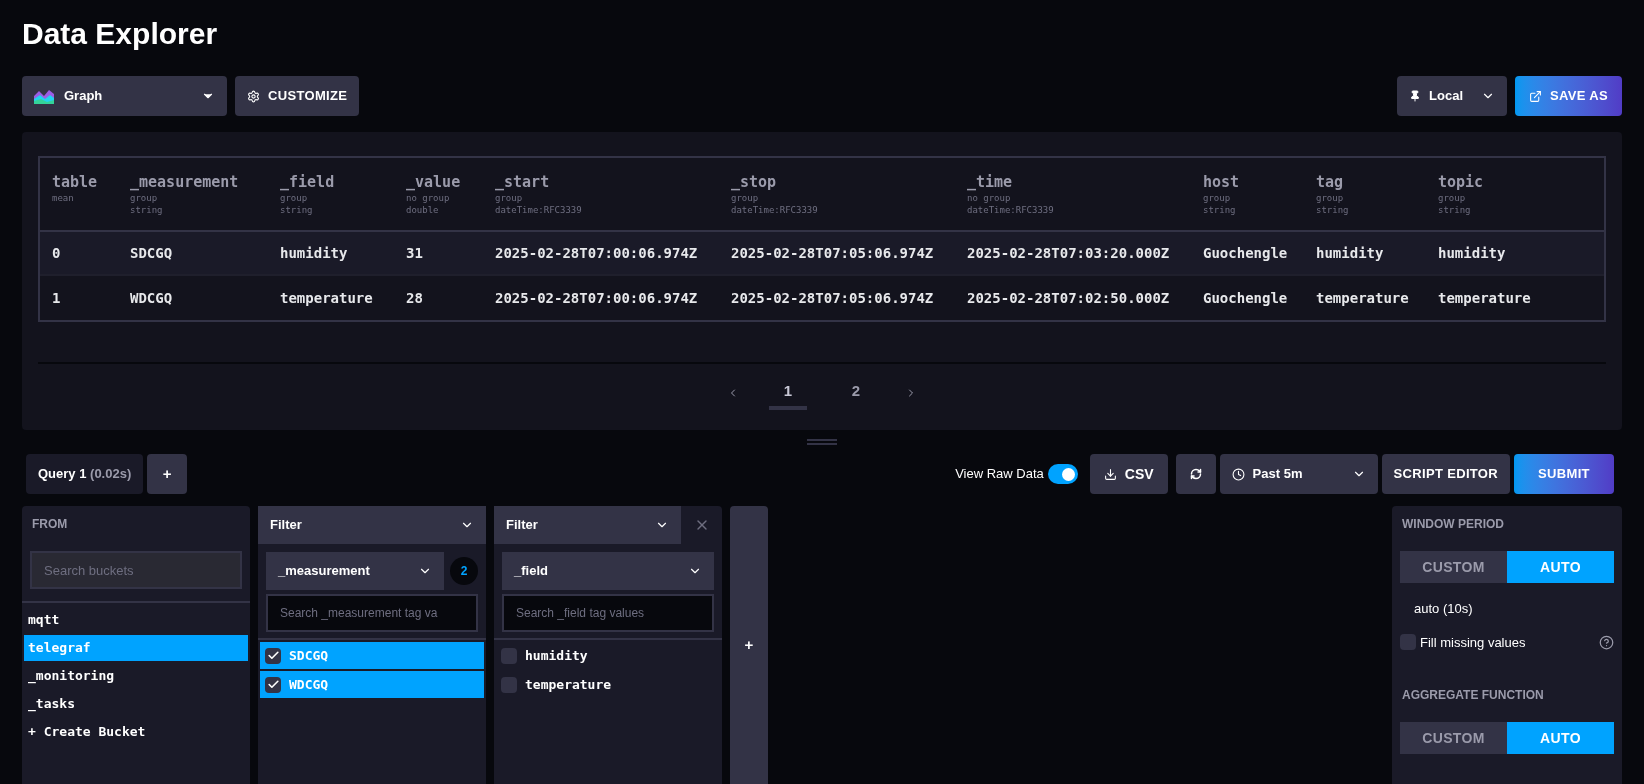  What do you see at coordinates (1452, 96) in the screenshot?
I see `location-dropdown: Local` at bounding box center [1452, 96].